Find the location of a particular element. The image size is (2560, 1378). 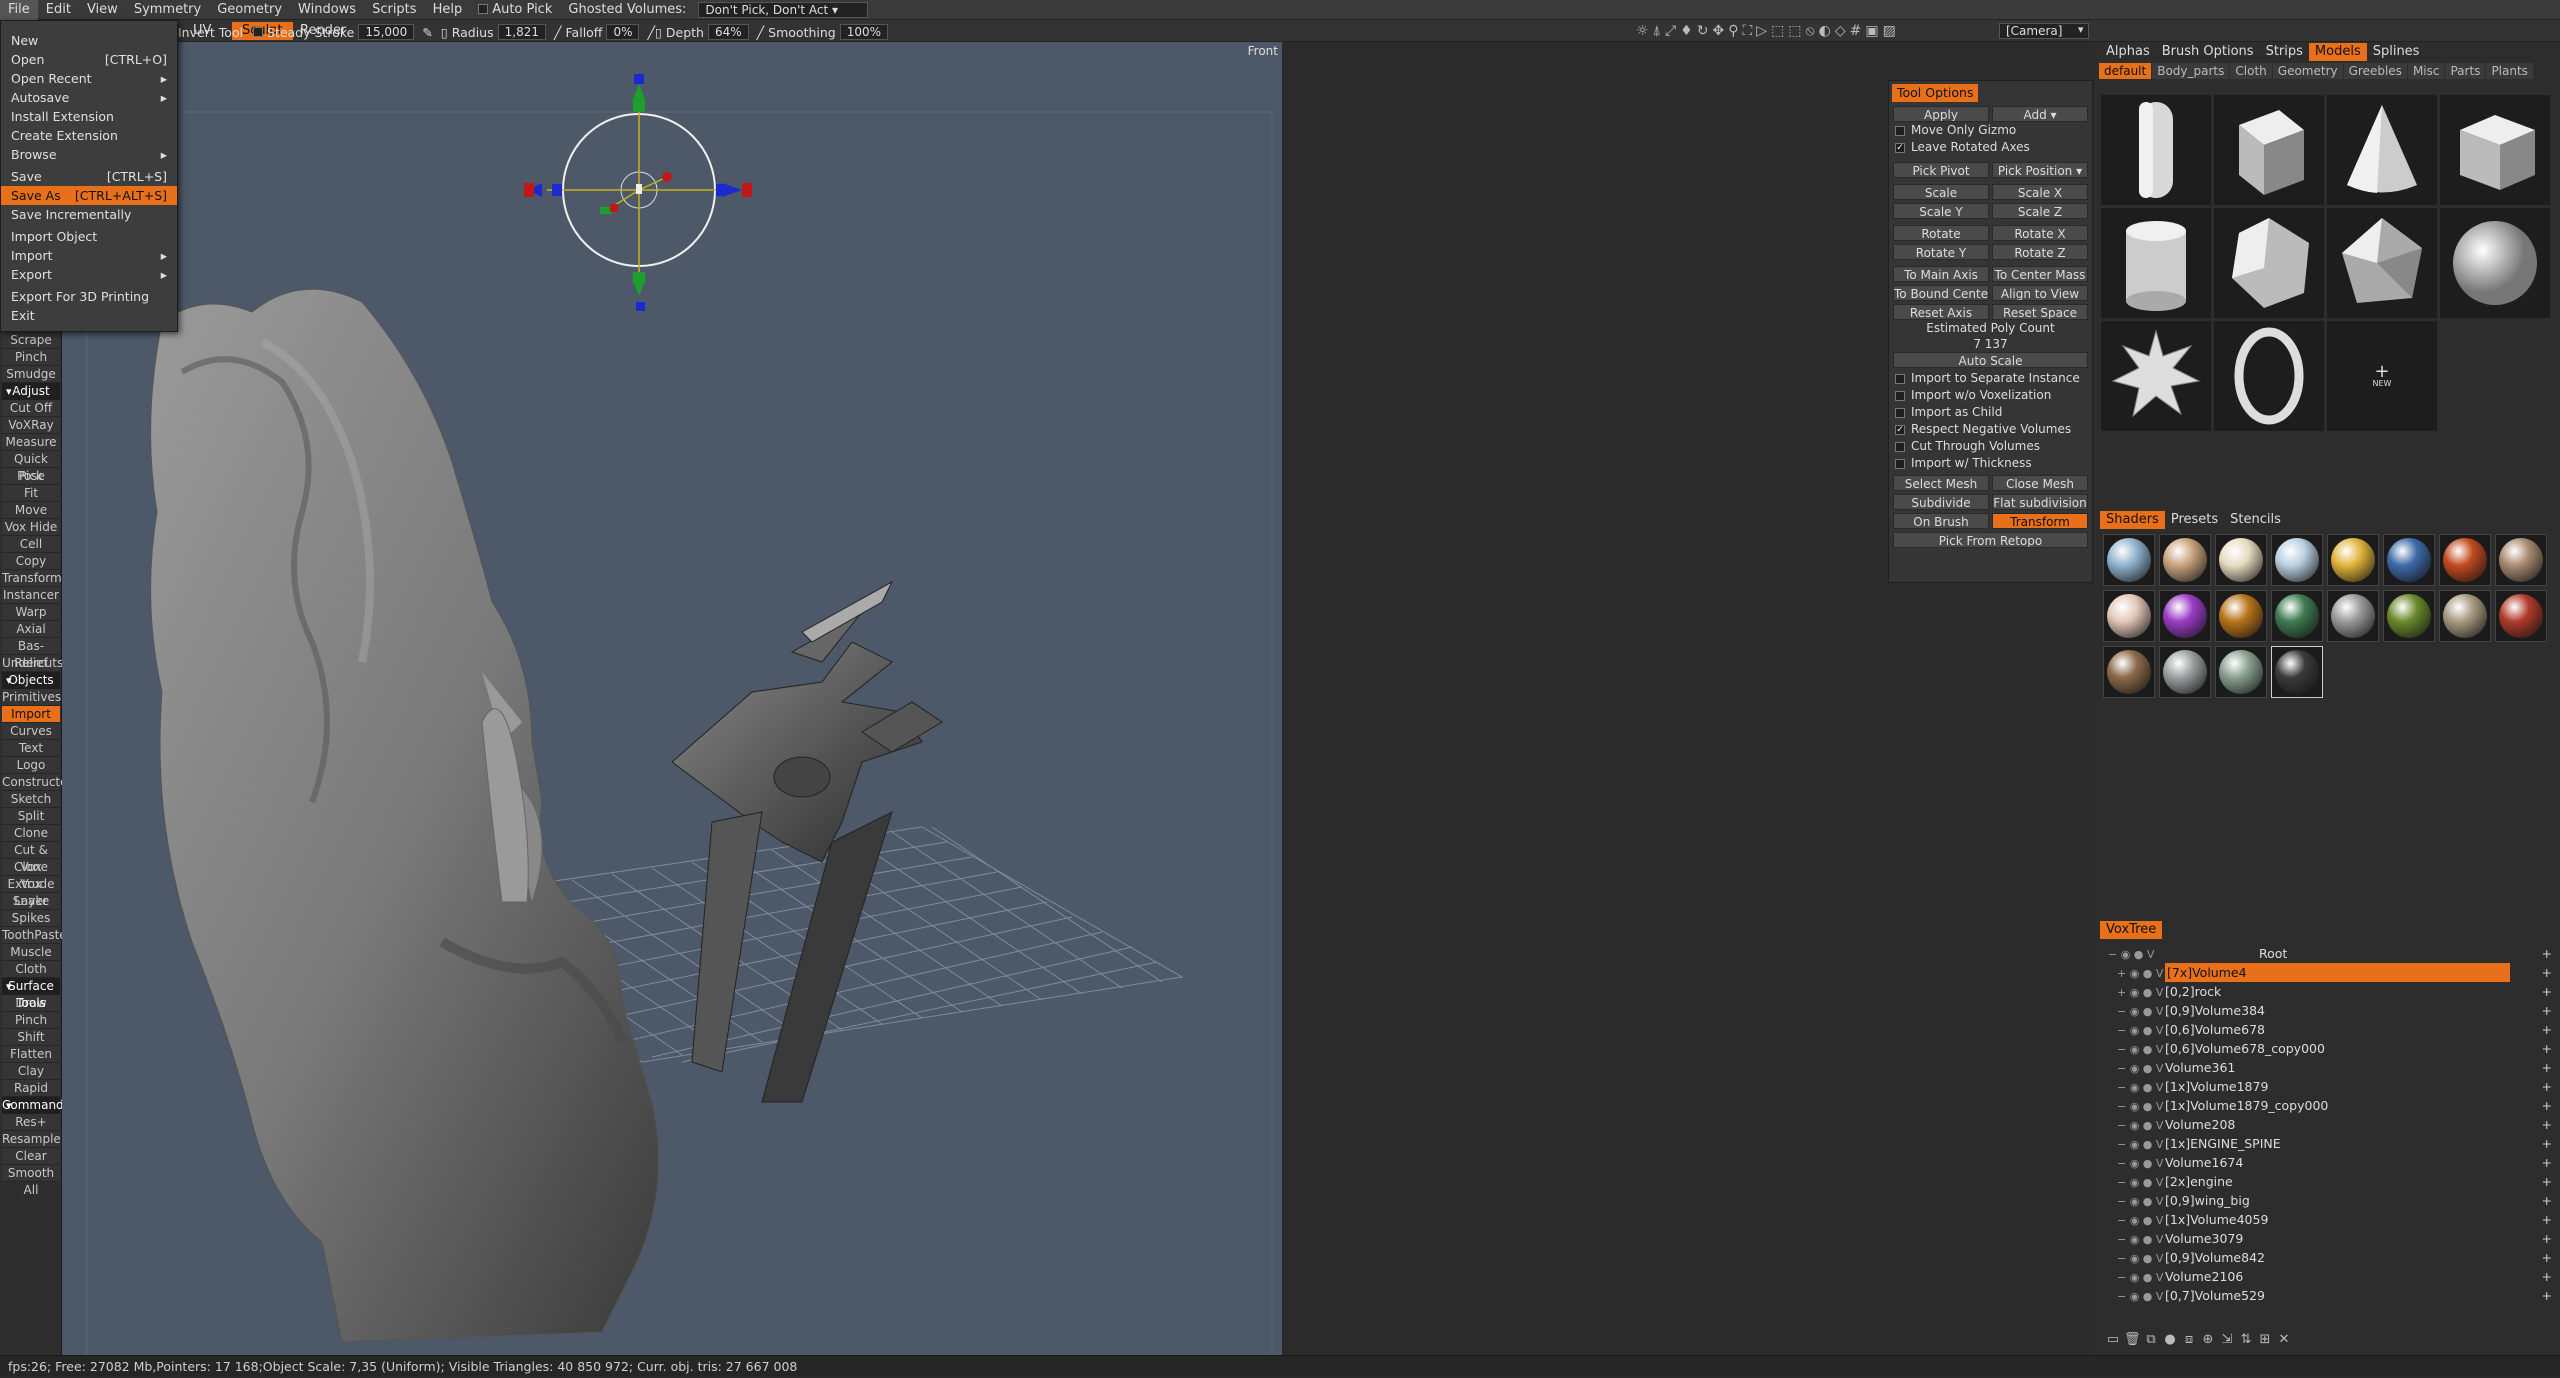

tool-cell: Cell is located at coordinates (31, 544).